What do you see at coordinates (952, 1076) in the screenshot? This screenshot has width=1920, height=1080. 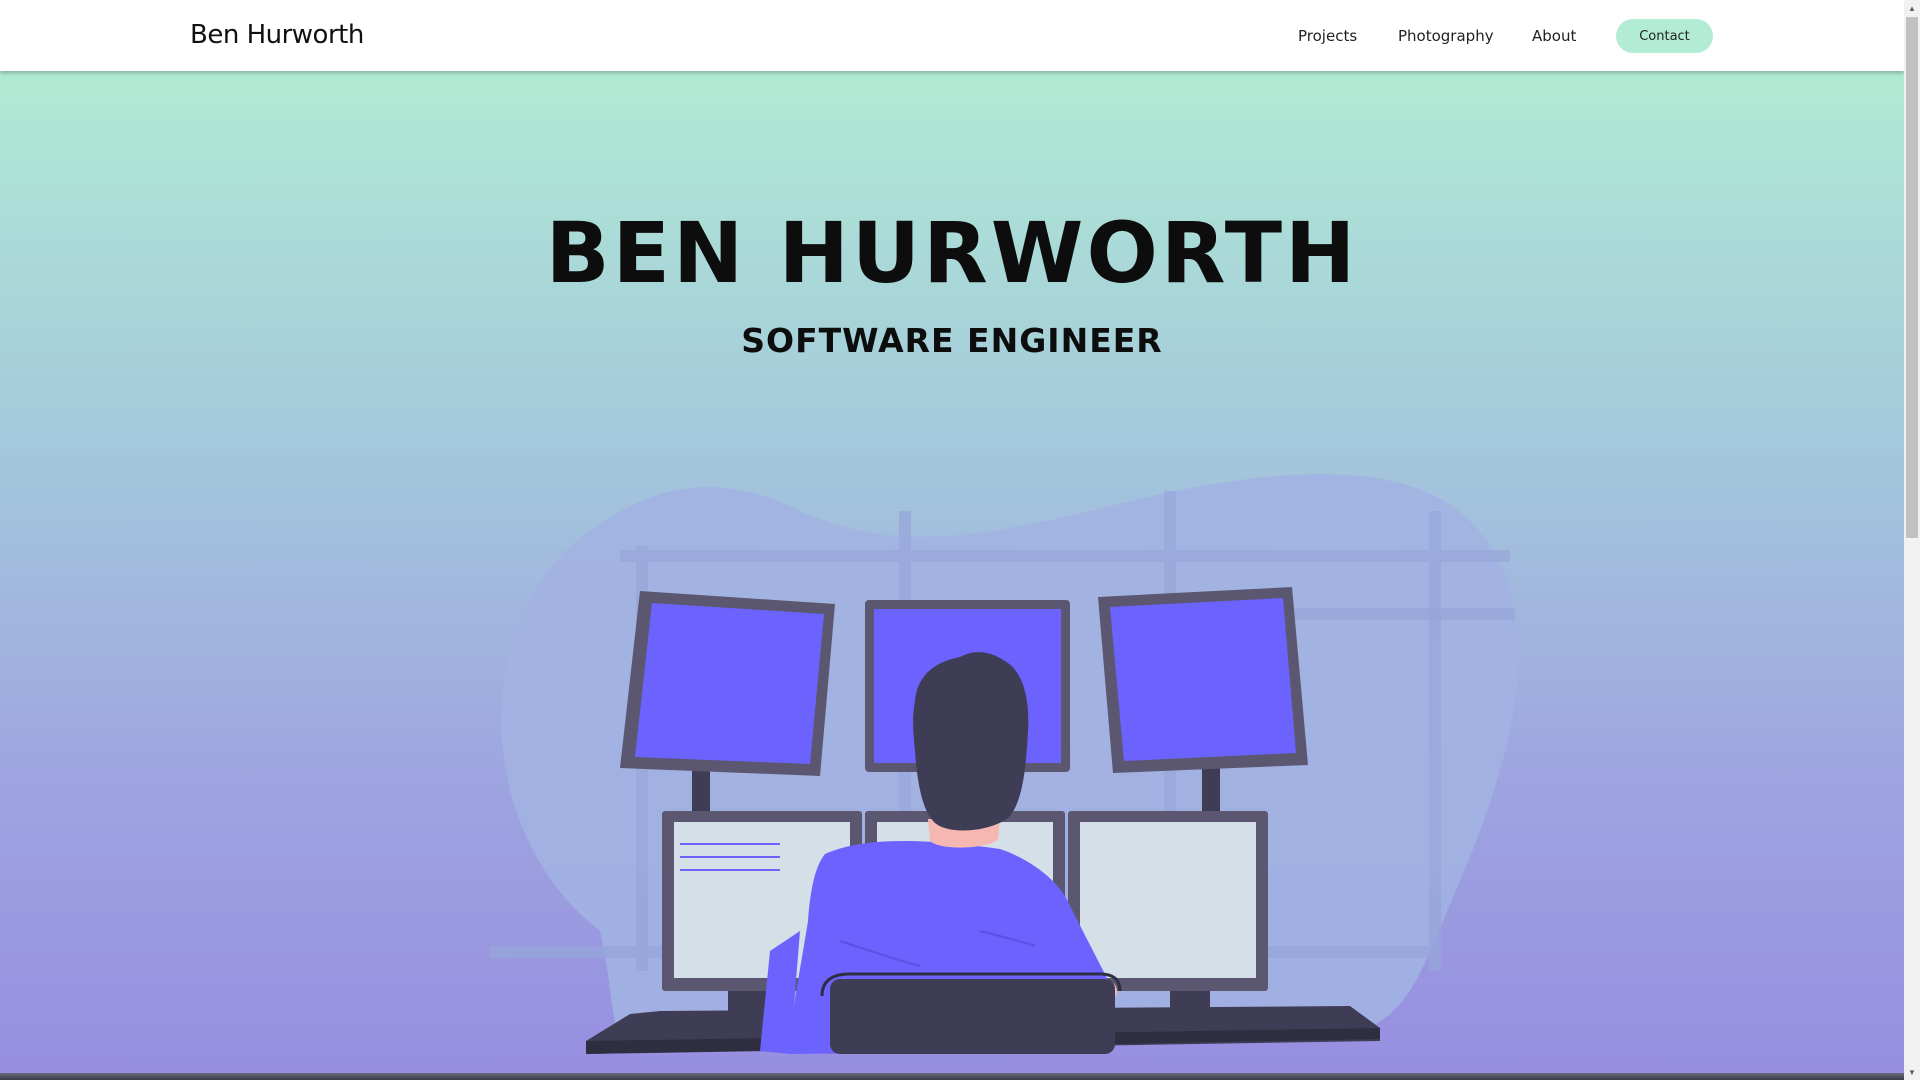 I see `bottom-edge-shadow` at bounding box center [952, 1076].